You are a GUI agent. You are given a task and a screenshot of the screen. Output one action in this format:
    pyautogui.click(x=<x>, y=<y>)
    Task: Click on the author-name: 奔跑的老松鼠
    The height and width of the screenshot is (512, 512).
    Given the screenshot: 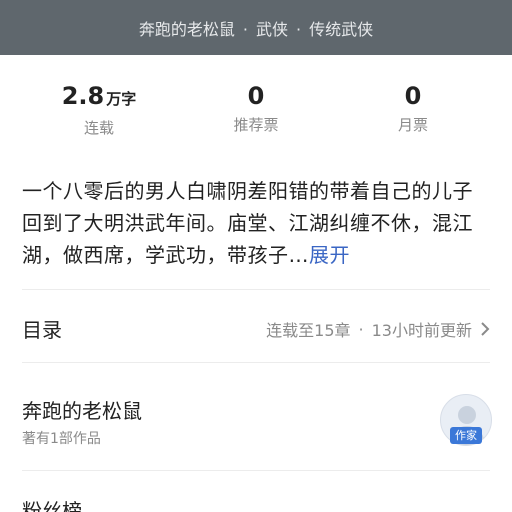 What is the action you would take?
    pyautogui.click(x=82, y=409)
    